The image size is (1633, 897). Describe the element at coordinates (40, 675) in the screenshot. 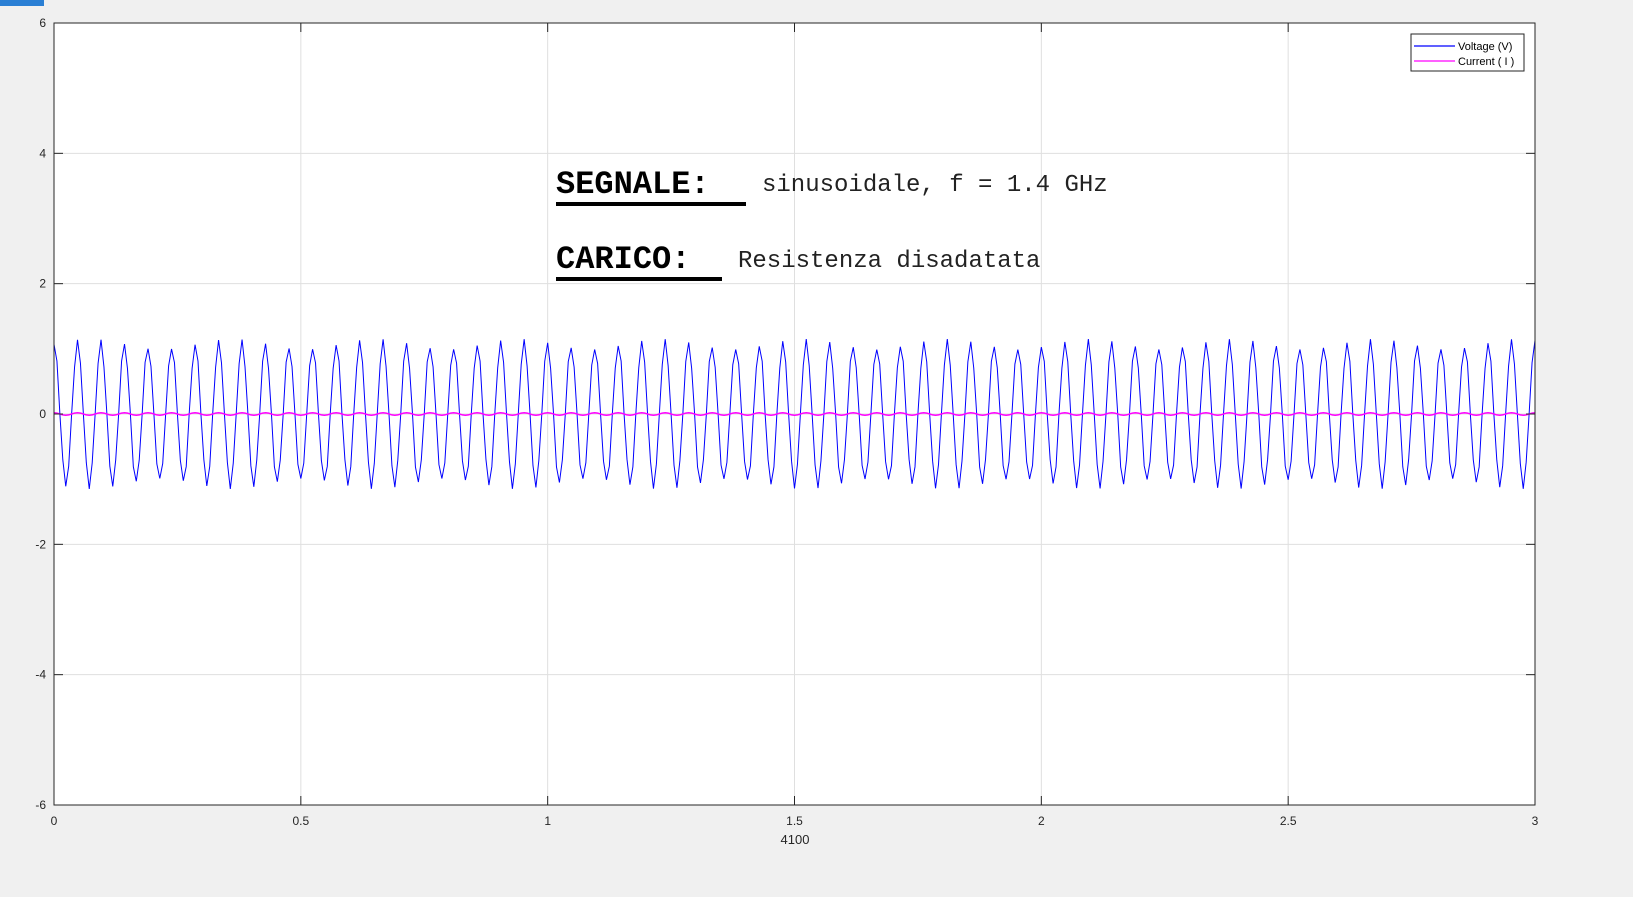

I see `y-tick-label: -4` at that location.